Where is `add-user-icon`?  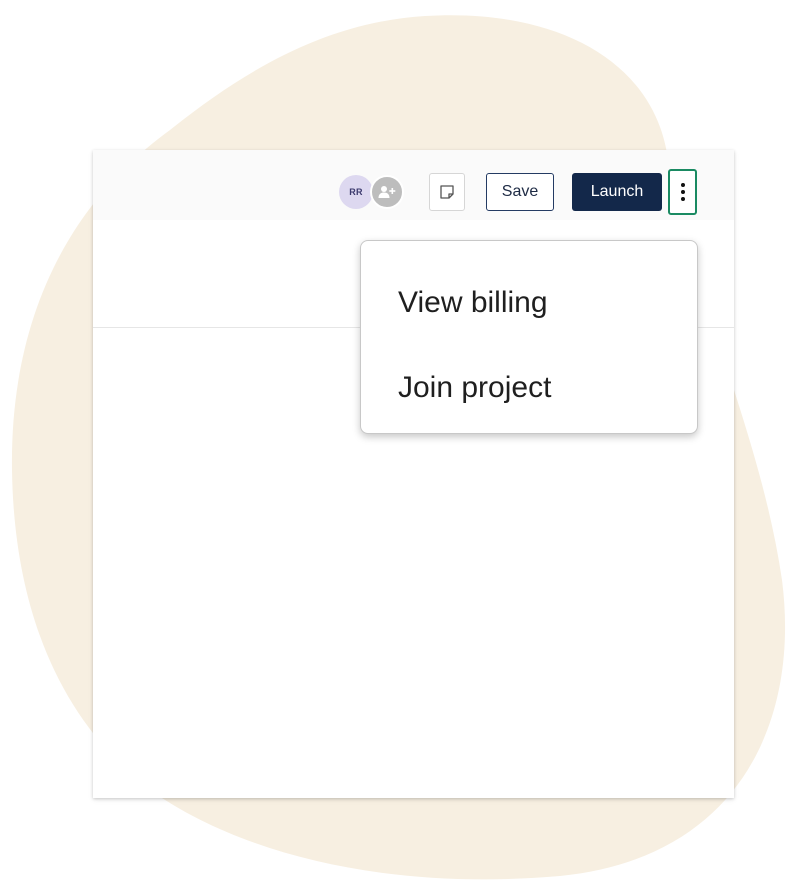
add-user-icon is located at coordinates (387, 192).